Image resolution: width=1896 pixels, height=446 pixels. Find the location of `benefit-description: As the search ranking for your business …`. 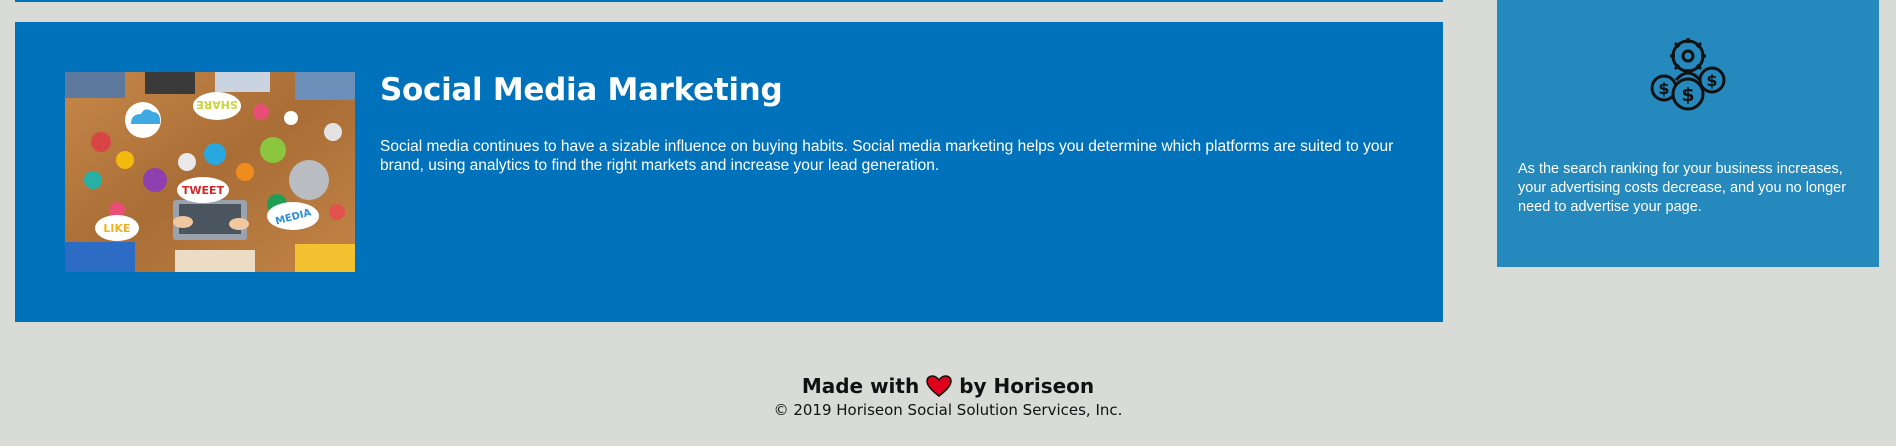

benefit-description: As the search ranking for your business … is located at coordinates (1682, 188).